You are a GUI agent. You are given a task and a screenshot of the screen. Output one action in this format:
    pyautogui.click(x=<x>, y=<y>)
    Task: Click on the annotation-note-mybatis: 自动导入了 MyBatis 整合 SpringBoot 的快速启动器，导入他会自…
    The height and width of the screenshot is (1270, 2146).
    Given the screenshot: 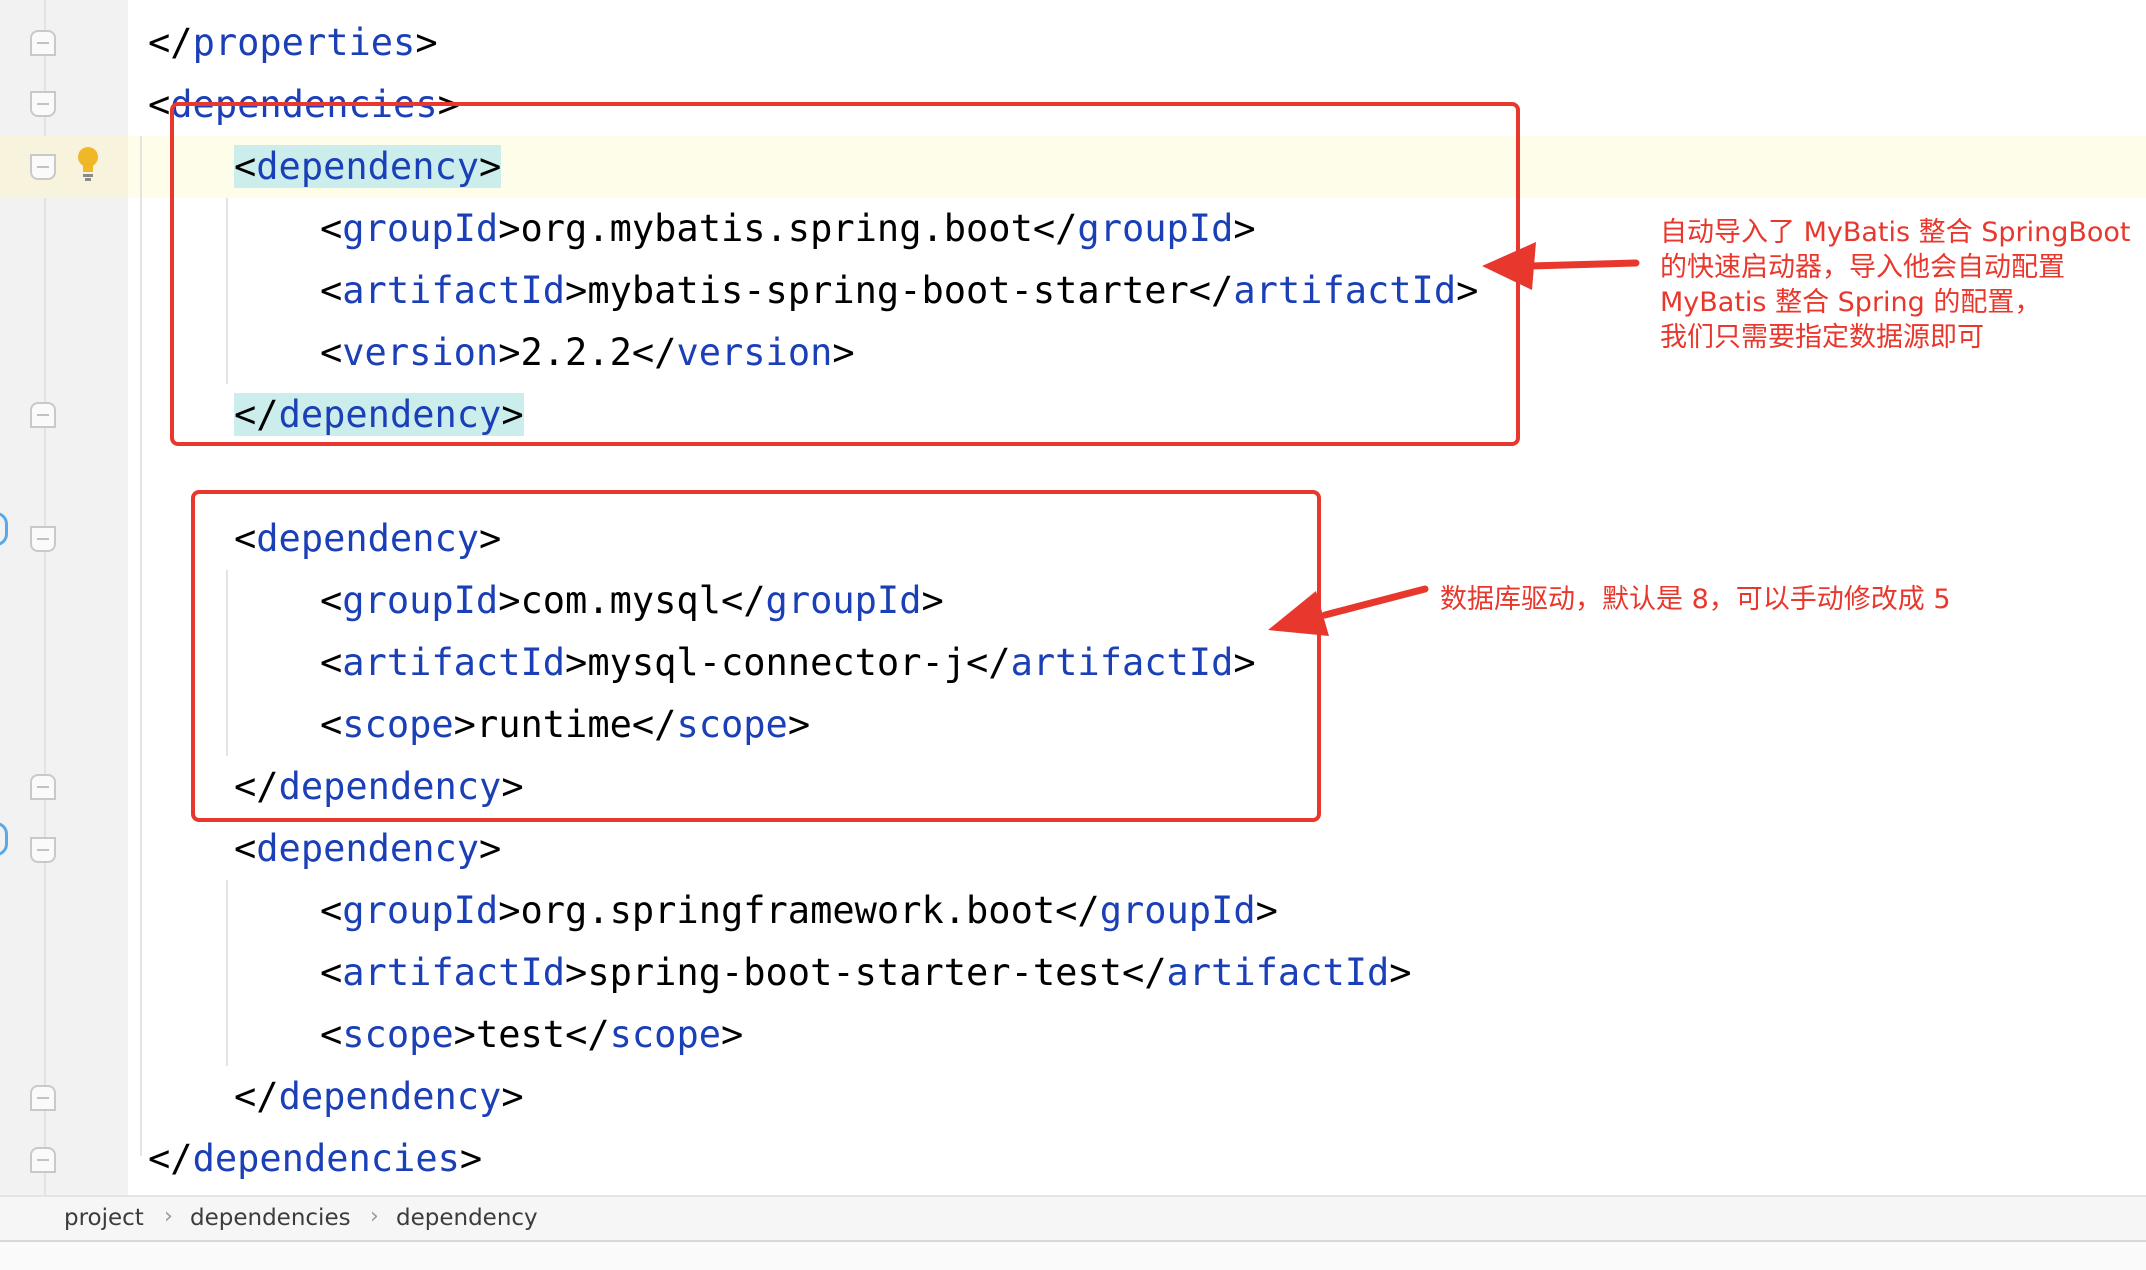 What is the action you would take?
    pyautogui.click(x=1895, y=285)
    